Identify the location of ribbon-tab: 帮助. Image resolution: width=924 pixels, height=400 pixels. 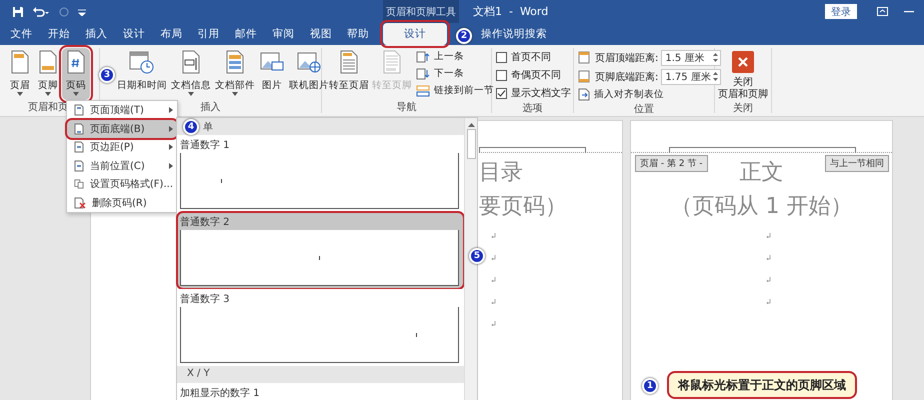
(358, 34).